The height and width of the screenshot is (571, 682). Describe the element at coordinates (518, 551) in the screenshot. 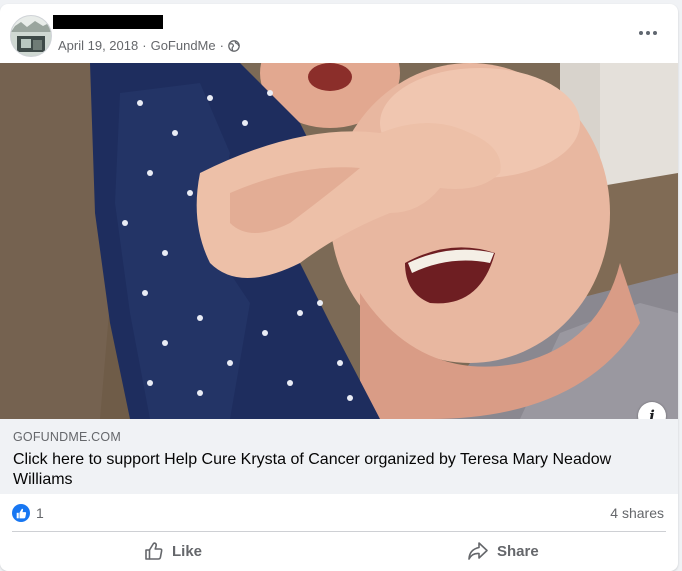

I see `share-label: Share` at that location.